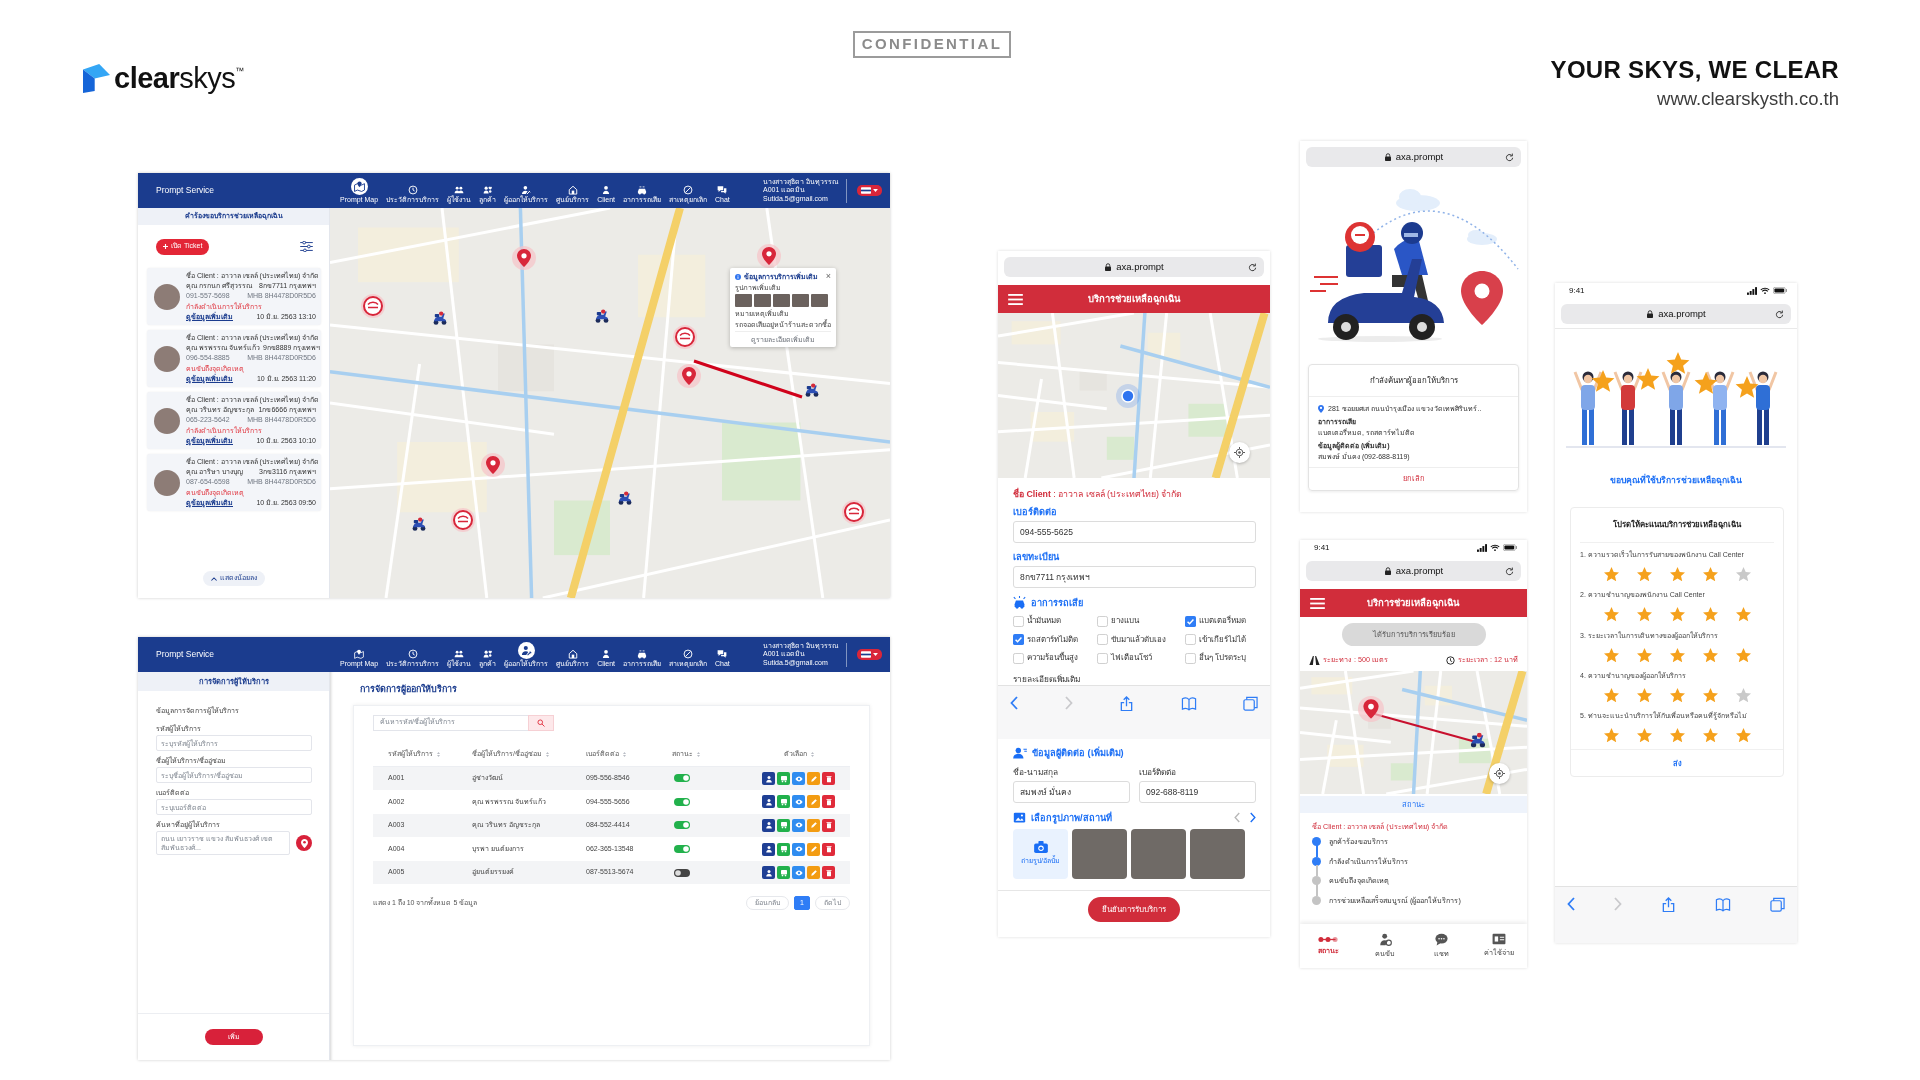 Image resolution: width=1920 pixels, height=1080 pixels. Describe the element at coordinates (1134, 577) in the screenshot. I see `text-field: 8กข7711 กรุงเทพฯ` at that location.